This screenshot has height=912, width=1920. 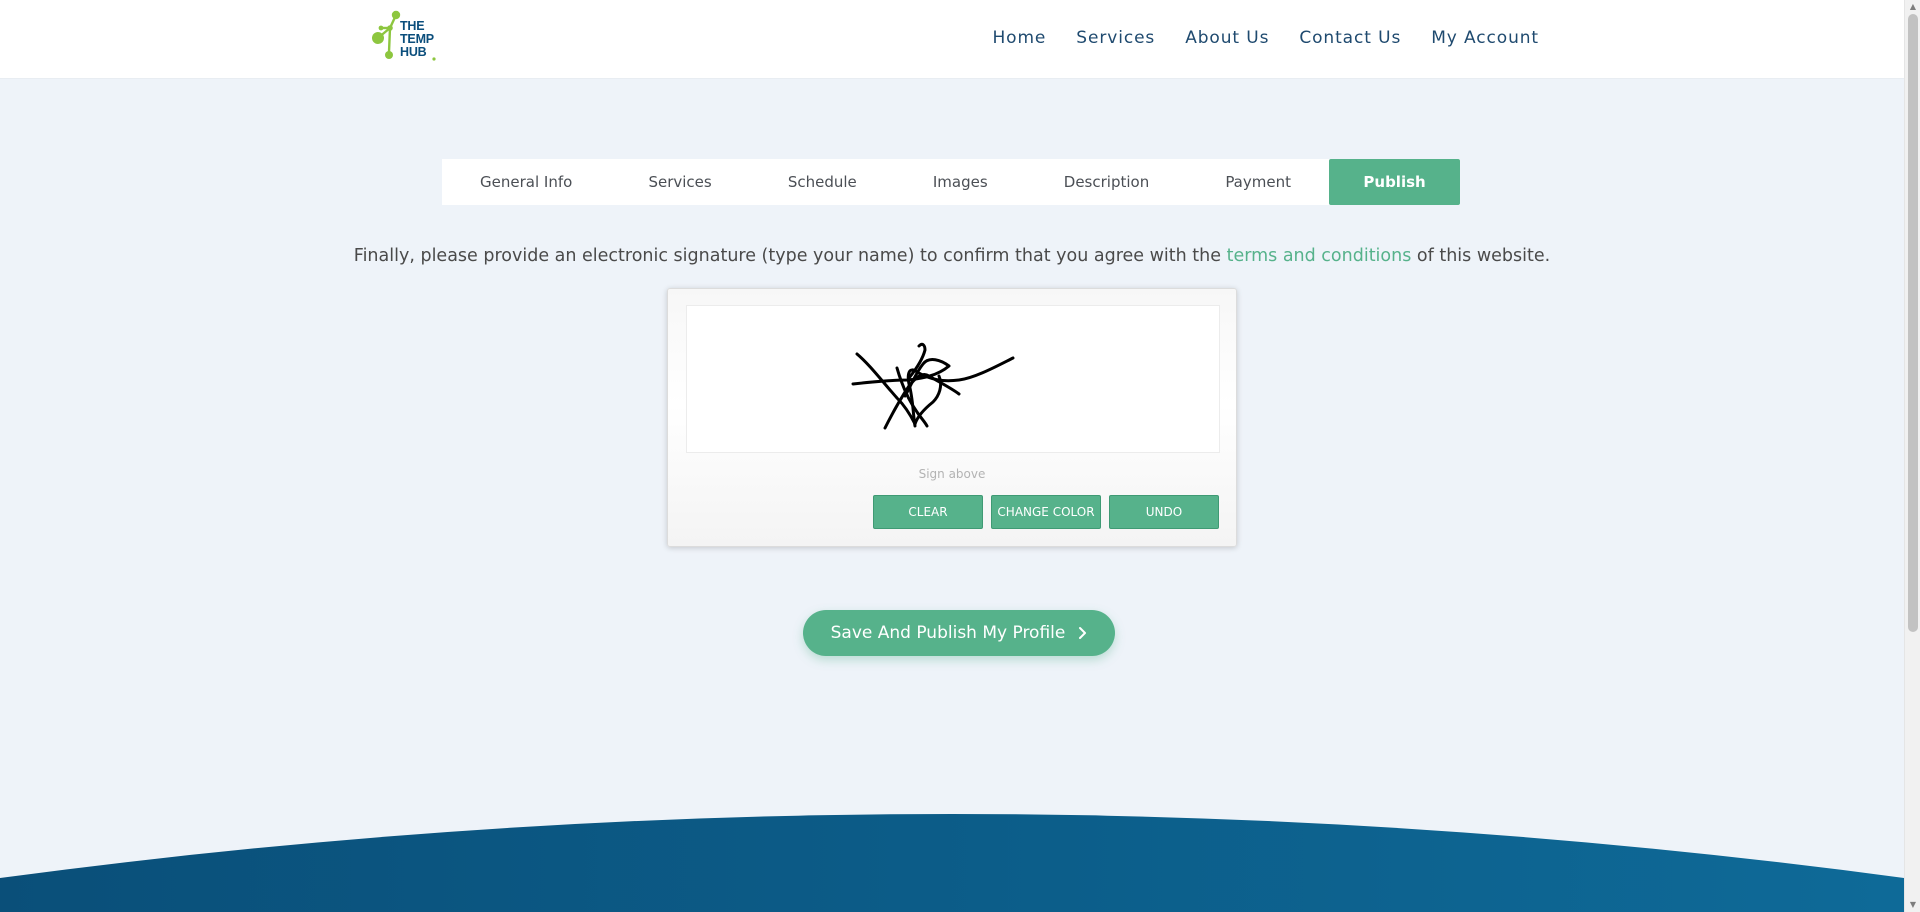 I want to click on tab-description: Description, so click(x=1107, y=182).